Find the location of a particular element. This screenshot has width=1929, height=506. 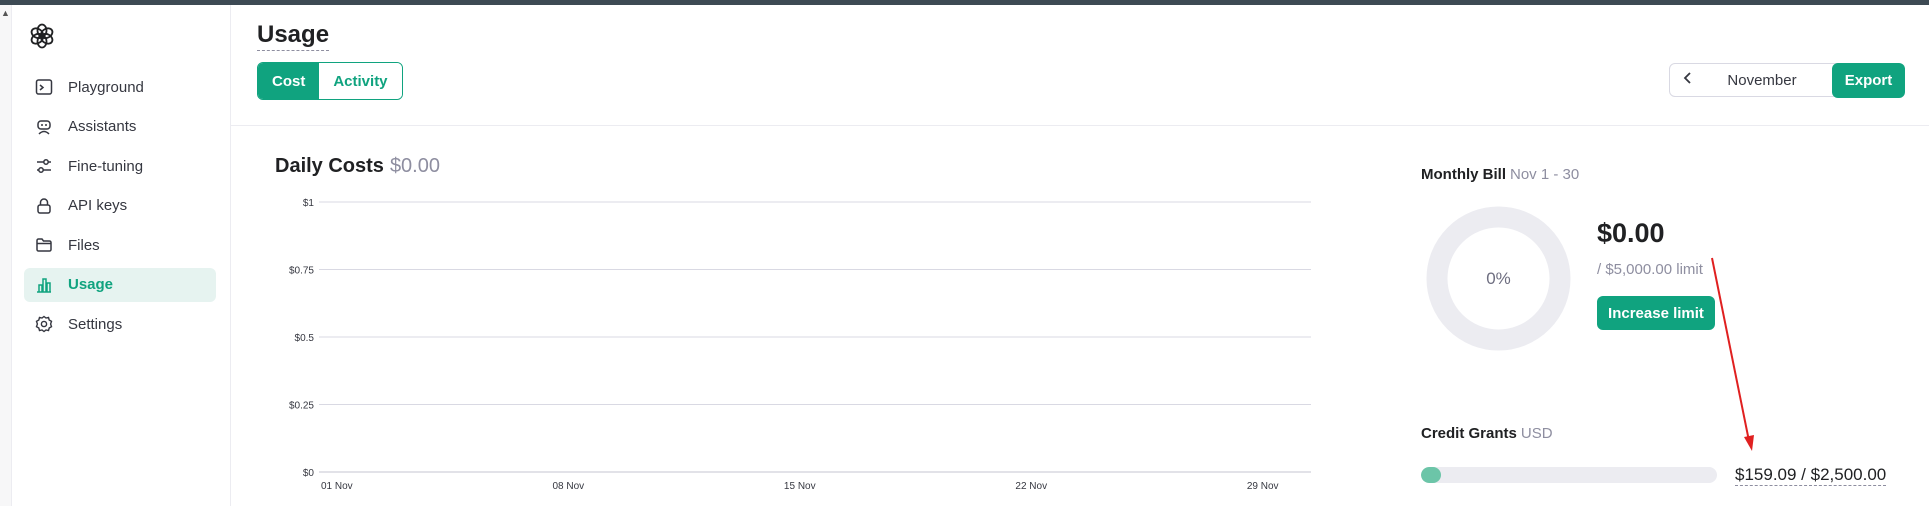

folder-icon is located at coordinates (44, 245).